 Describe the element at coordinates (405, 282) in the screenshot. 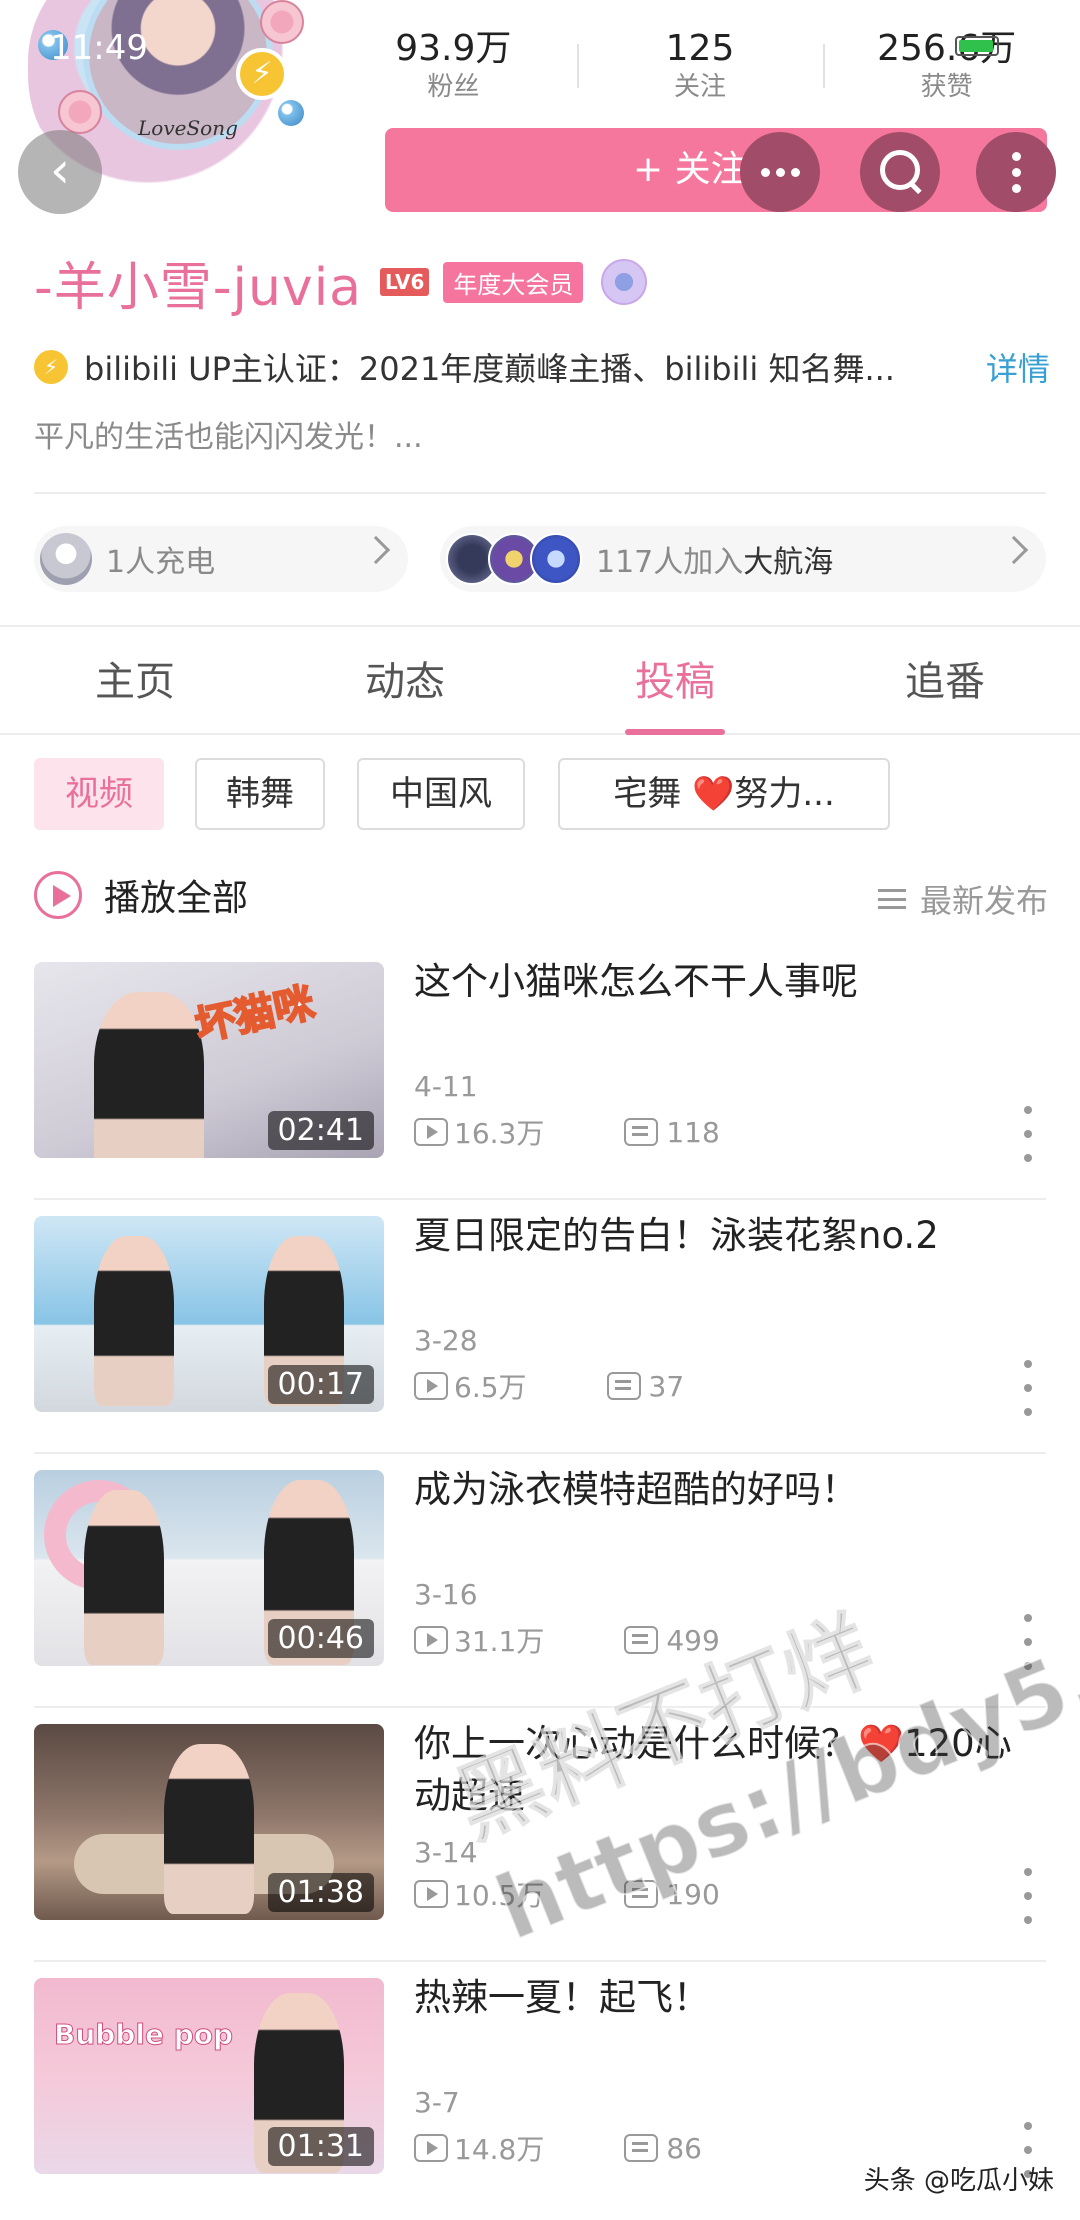

I see `level-badge: LV6` at that location.